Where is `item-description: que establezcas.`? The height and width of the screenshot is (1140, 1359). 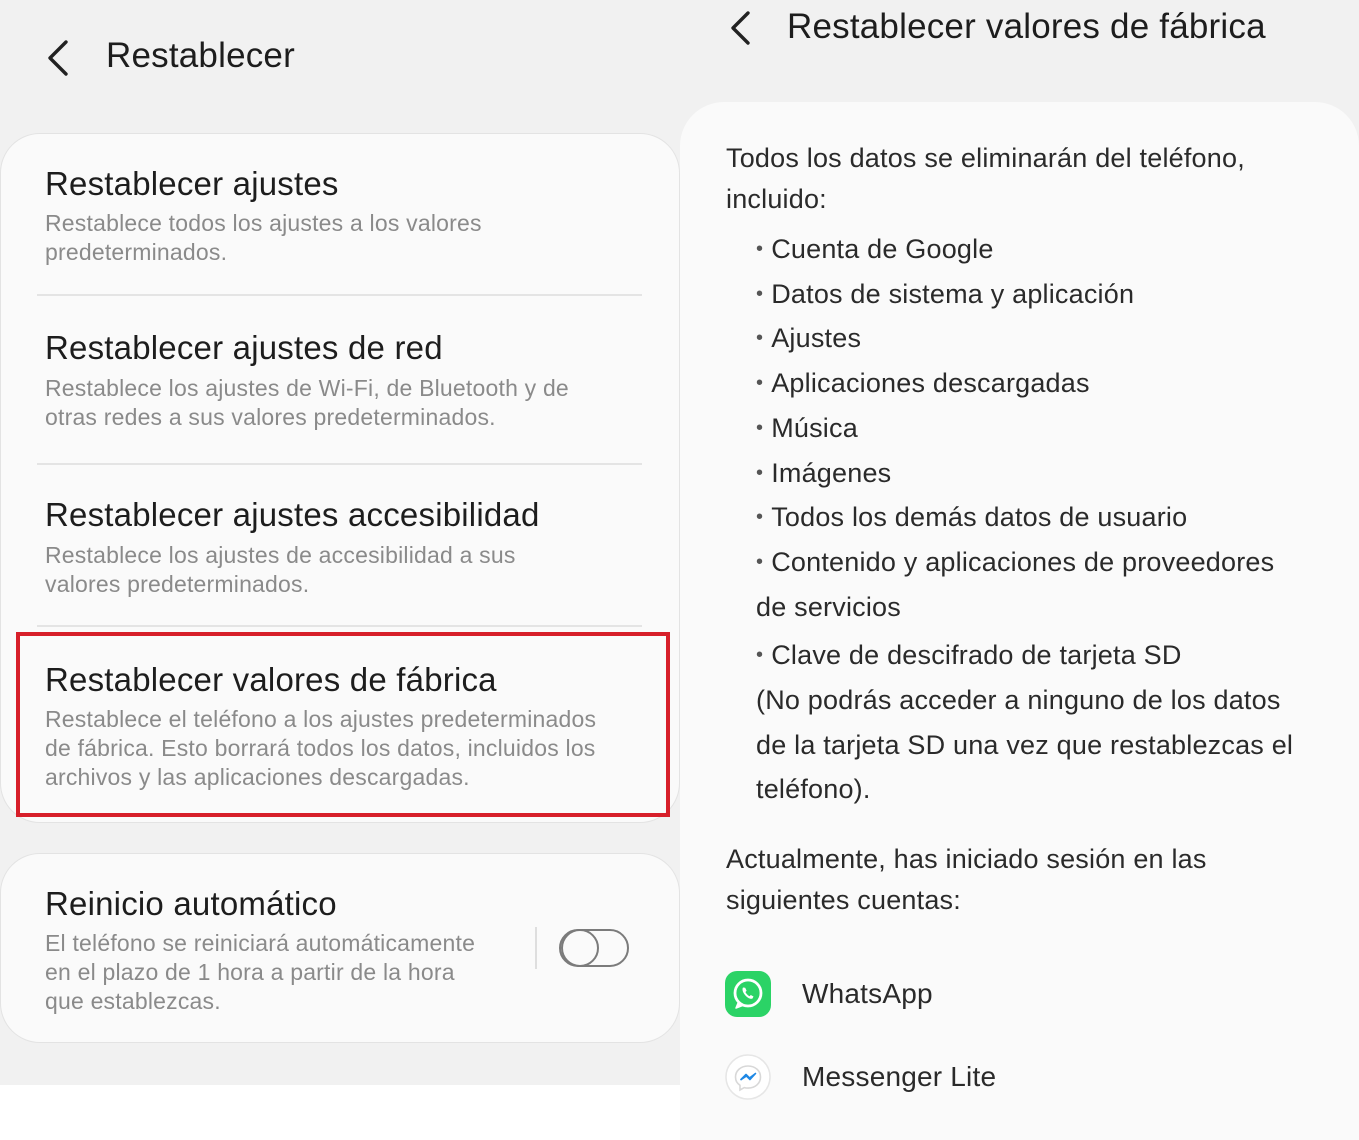 item-description: que establezcas. is located at coordinates (133, 1001).